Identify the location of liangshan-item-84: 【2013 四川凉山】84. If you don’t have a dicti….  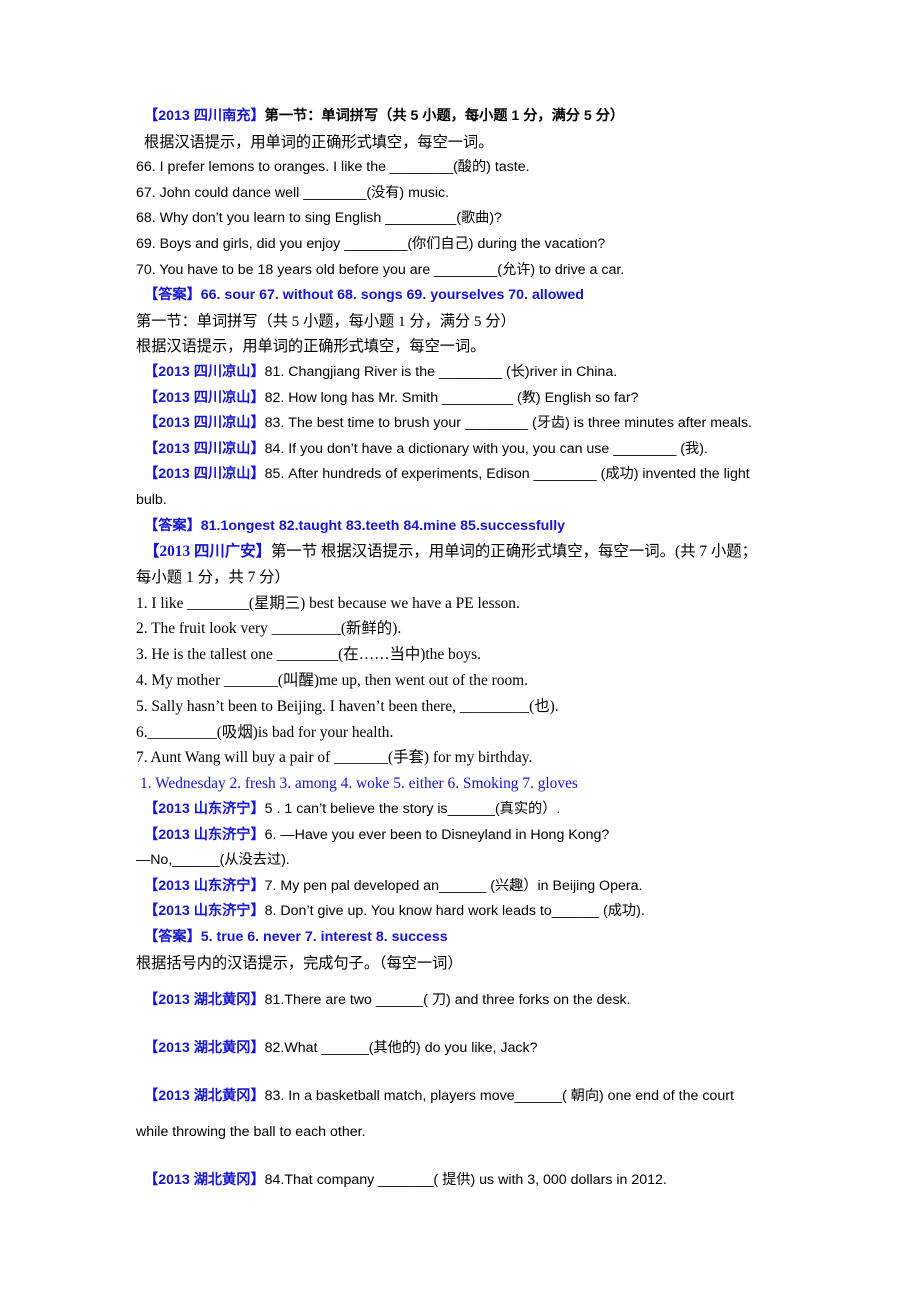
(469, 450).